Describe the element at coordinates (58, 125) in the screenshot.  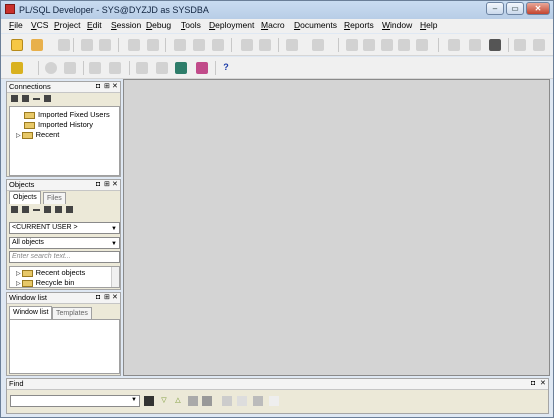
I see `tree-item: Imported History` at that location.